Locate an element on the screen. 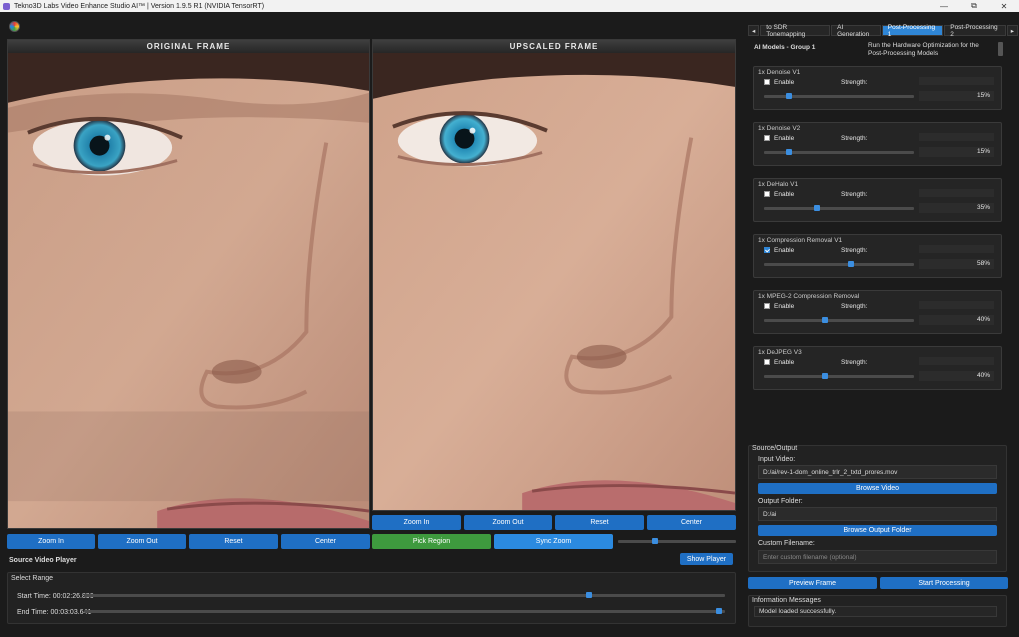  start-time-slider is located at coordinates (404, 595).